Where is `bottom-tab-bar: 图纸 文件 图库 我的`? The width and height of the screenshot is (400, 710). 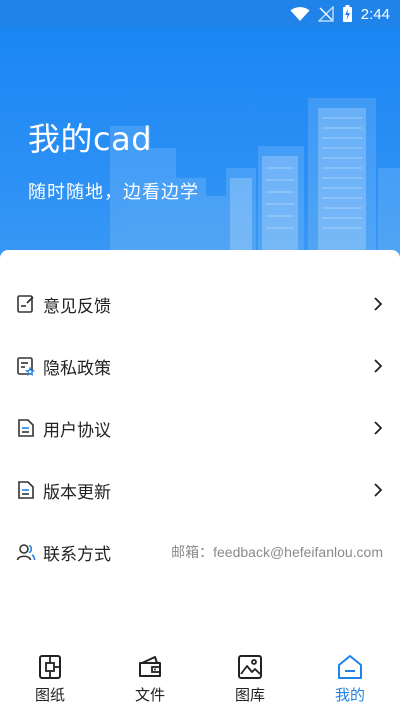 bottom-tab-bar: 图纸 文件 图库 我的 is located at coordinates (200, 679).